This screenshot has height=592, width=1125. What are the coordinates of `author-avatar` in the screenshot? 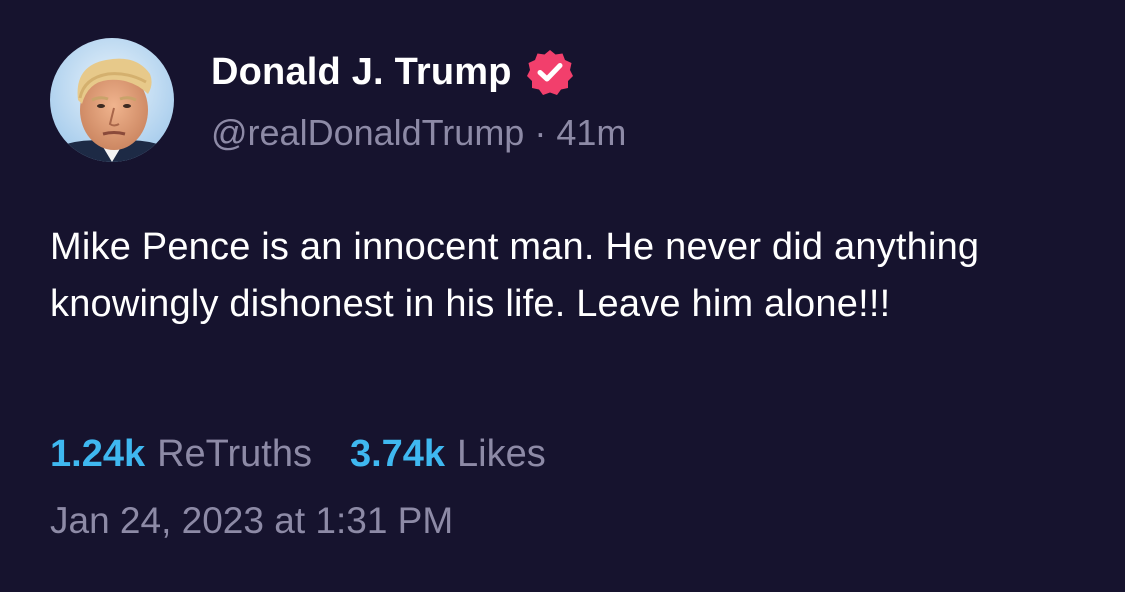 It's located at (112, 100).